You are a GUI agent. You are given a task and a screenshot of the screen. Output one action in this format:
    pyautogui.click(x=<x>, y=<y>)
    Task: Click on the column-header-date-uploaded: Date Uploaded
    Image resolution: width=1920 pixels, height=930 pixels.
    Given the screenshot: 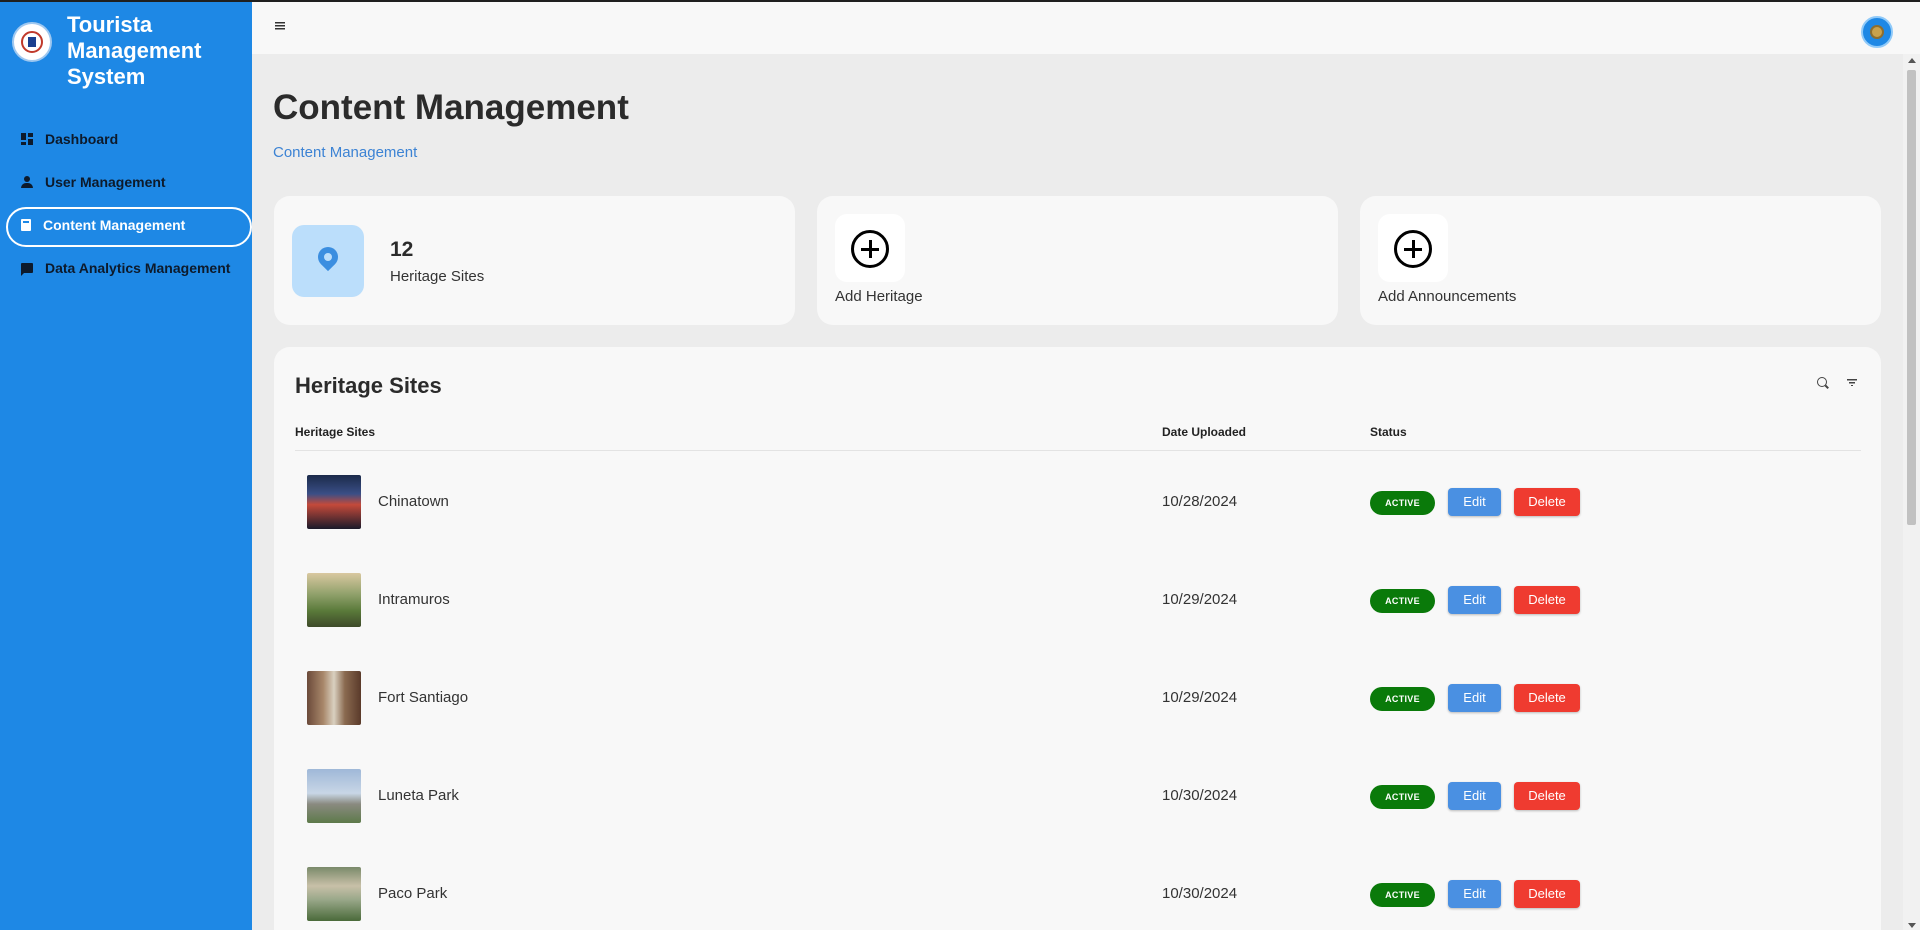 What is the action you would take?
    pyautogui.click(x=1204, y=432)
    